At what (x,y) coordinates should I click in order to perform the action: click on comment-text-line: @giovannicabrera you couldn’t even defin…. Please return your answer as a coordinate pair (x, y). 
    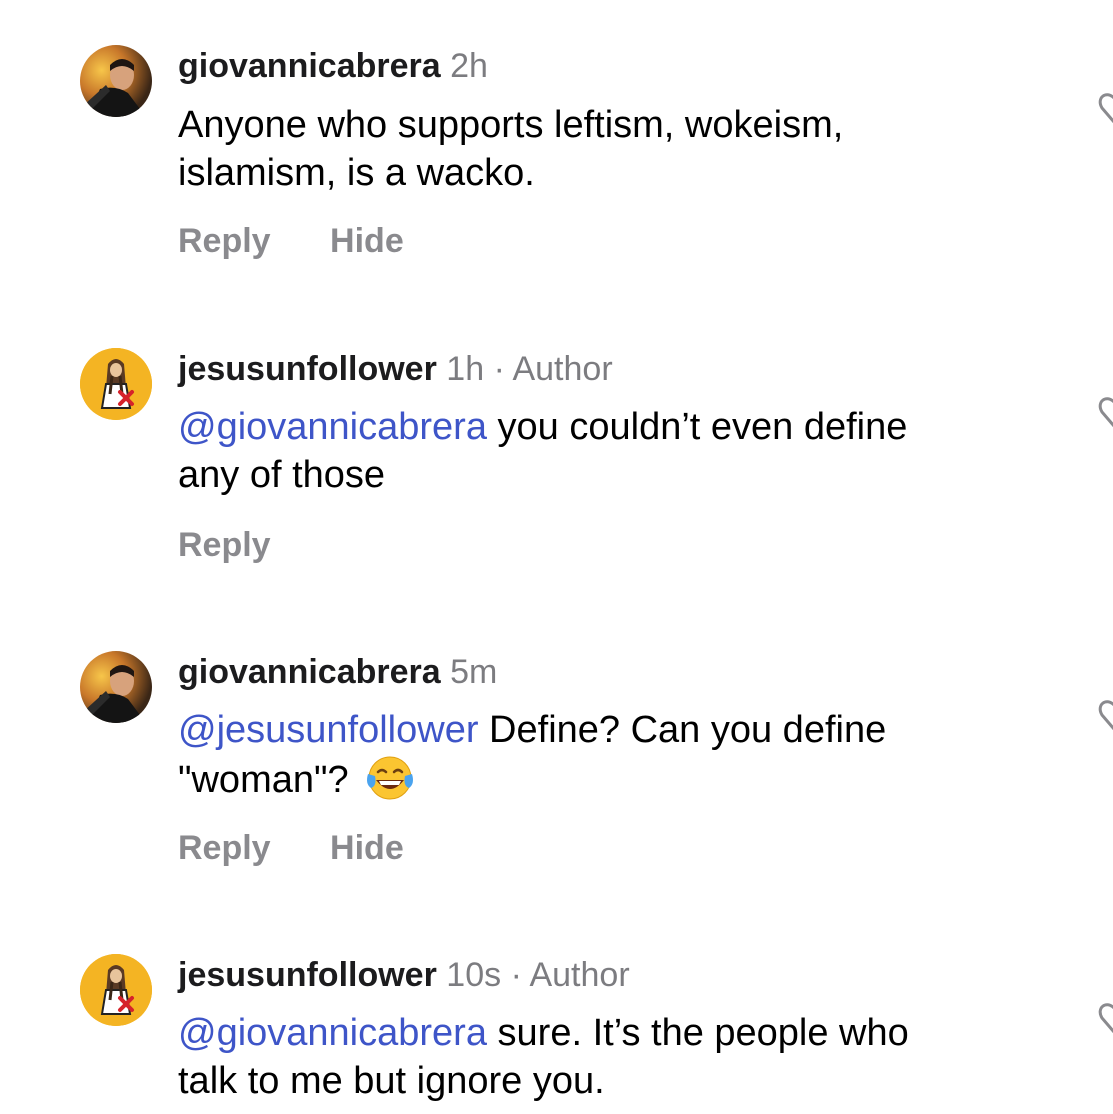
    Looking at the image, I should click on (608, 427).